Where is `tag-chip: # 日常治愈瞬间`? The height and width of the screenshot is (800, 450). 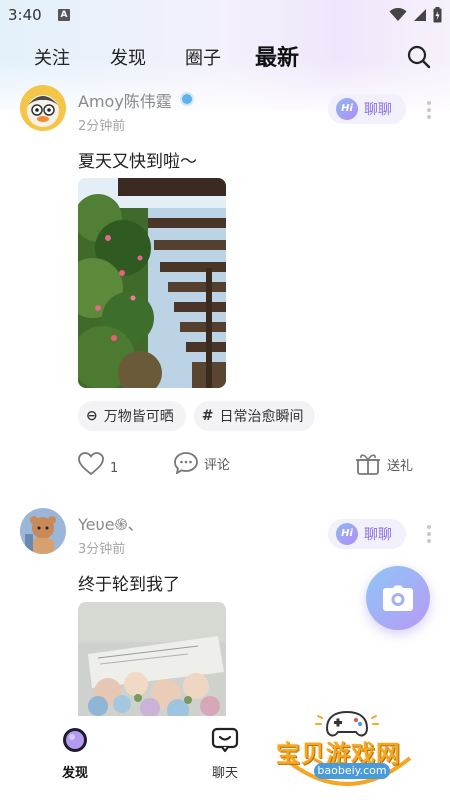 tag-chip: # 日常治愈瞬间 is located at coordinates (254, 416).